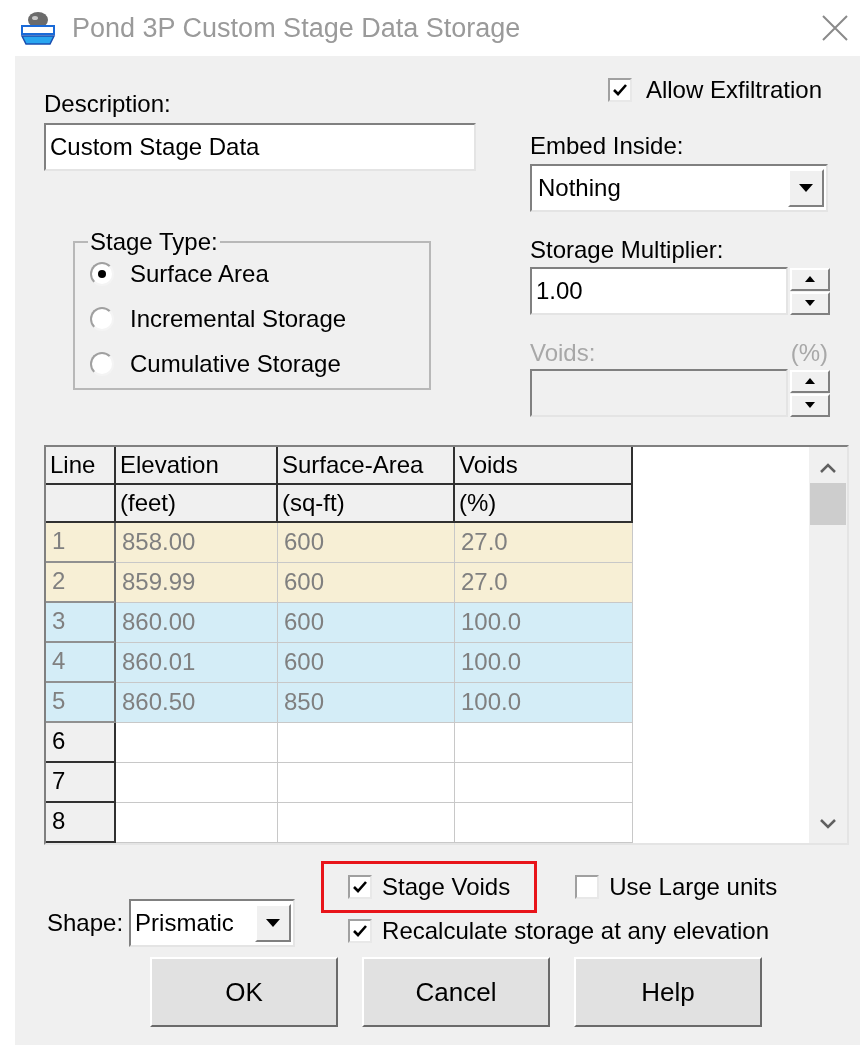 The image size is (866, 1059). What do you see at coordinates (81, 543) in the screenshot?
I see `row-header: 1` at bounding box center [81, 543].